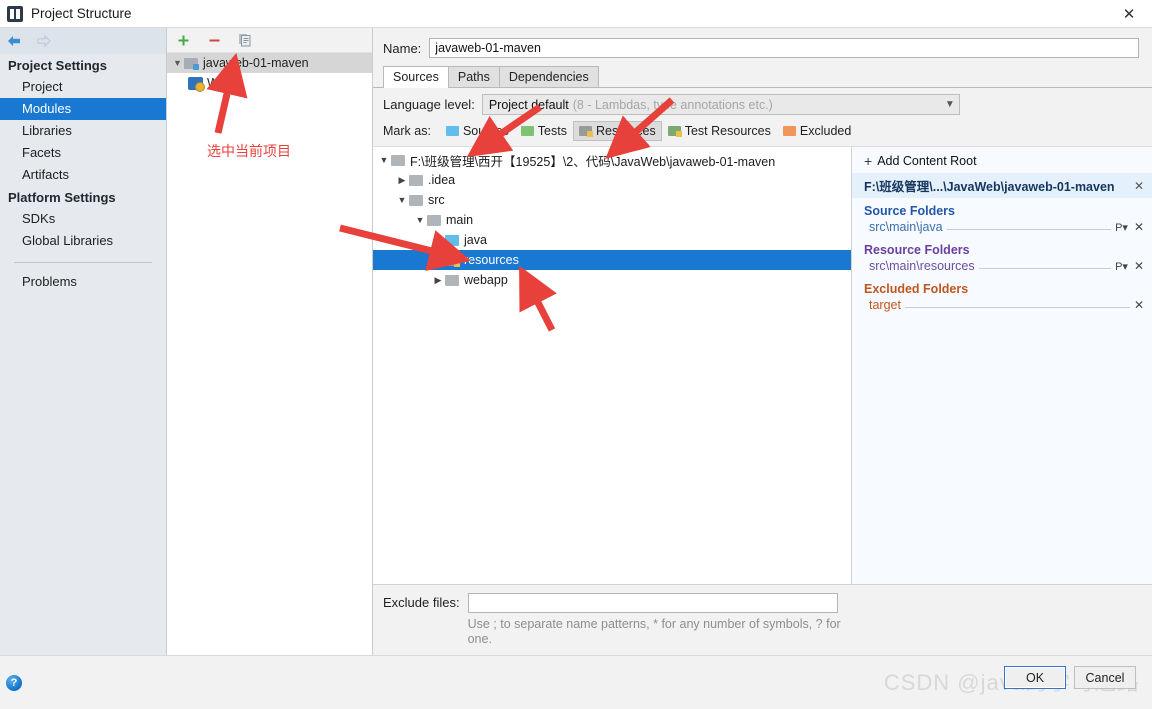  Describe the element at coordinates (612, 240) in the screenshot. I see `tree-row-java: java` at that location.